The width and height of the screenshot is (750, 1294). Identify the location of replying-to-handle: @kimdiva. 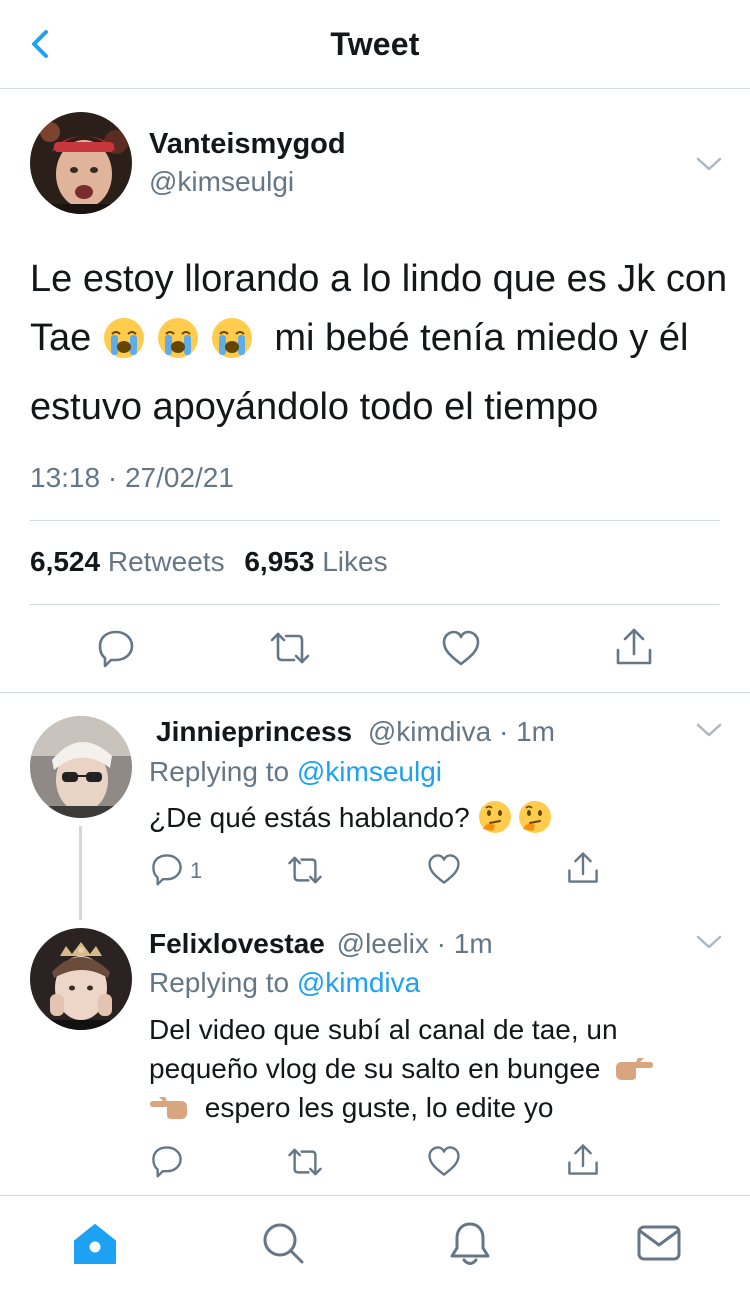
(358, 982).